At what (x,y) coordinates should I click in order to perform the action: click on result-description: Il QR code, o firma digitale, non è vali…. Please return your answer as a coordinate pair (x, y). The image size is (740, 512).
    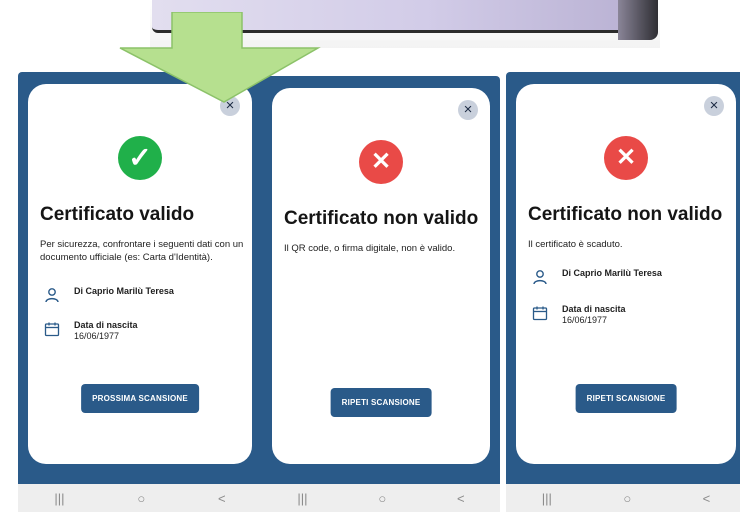
    Looking at the image, I should click on (370, 248).